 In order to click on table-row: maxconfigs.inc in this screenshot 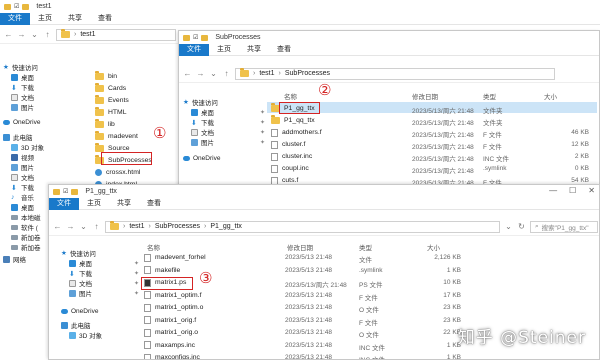, I will do `click(172, 355)`.